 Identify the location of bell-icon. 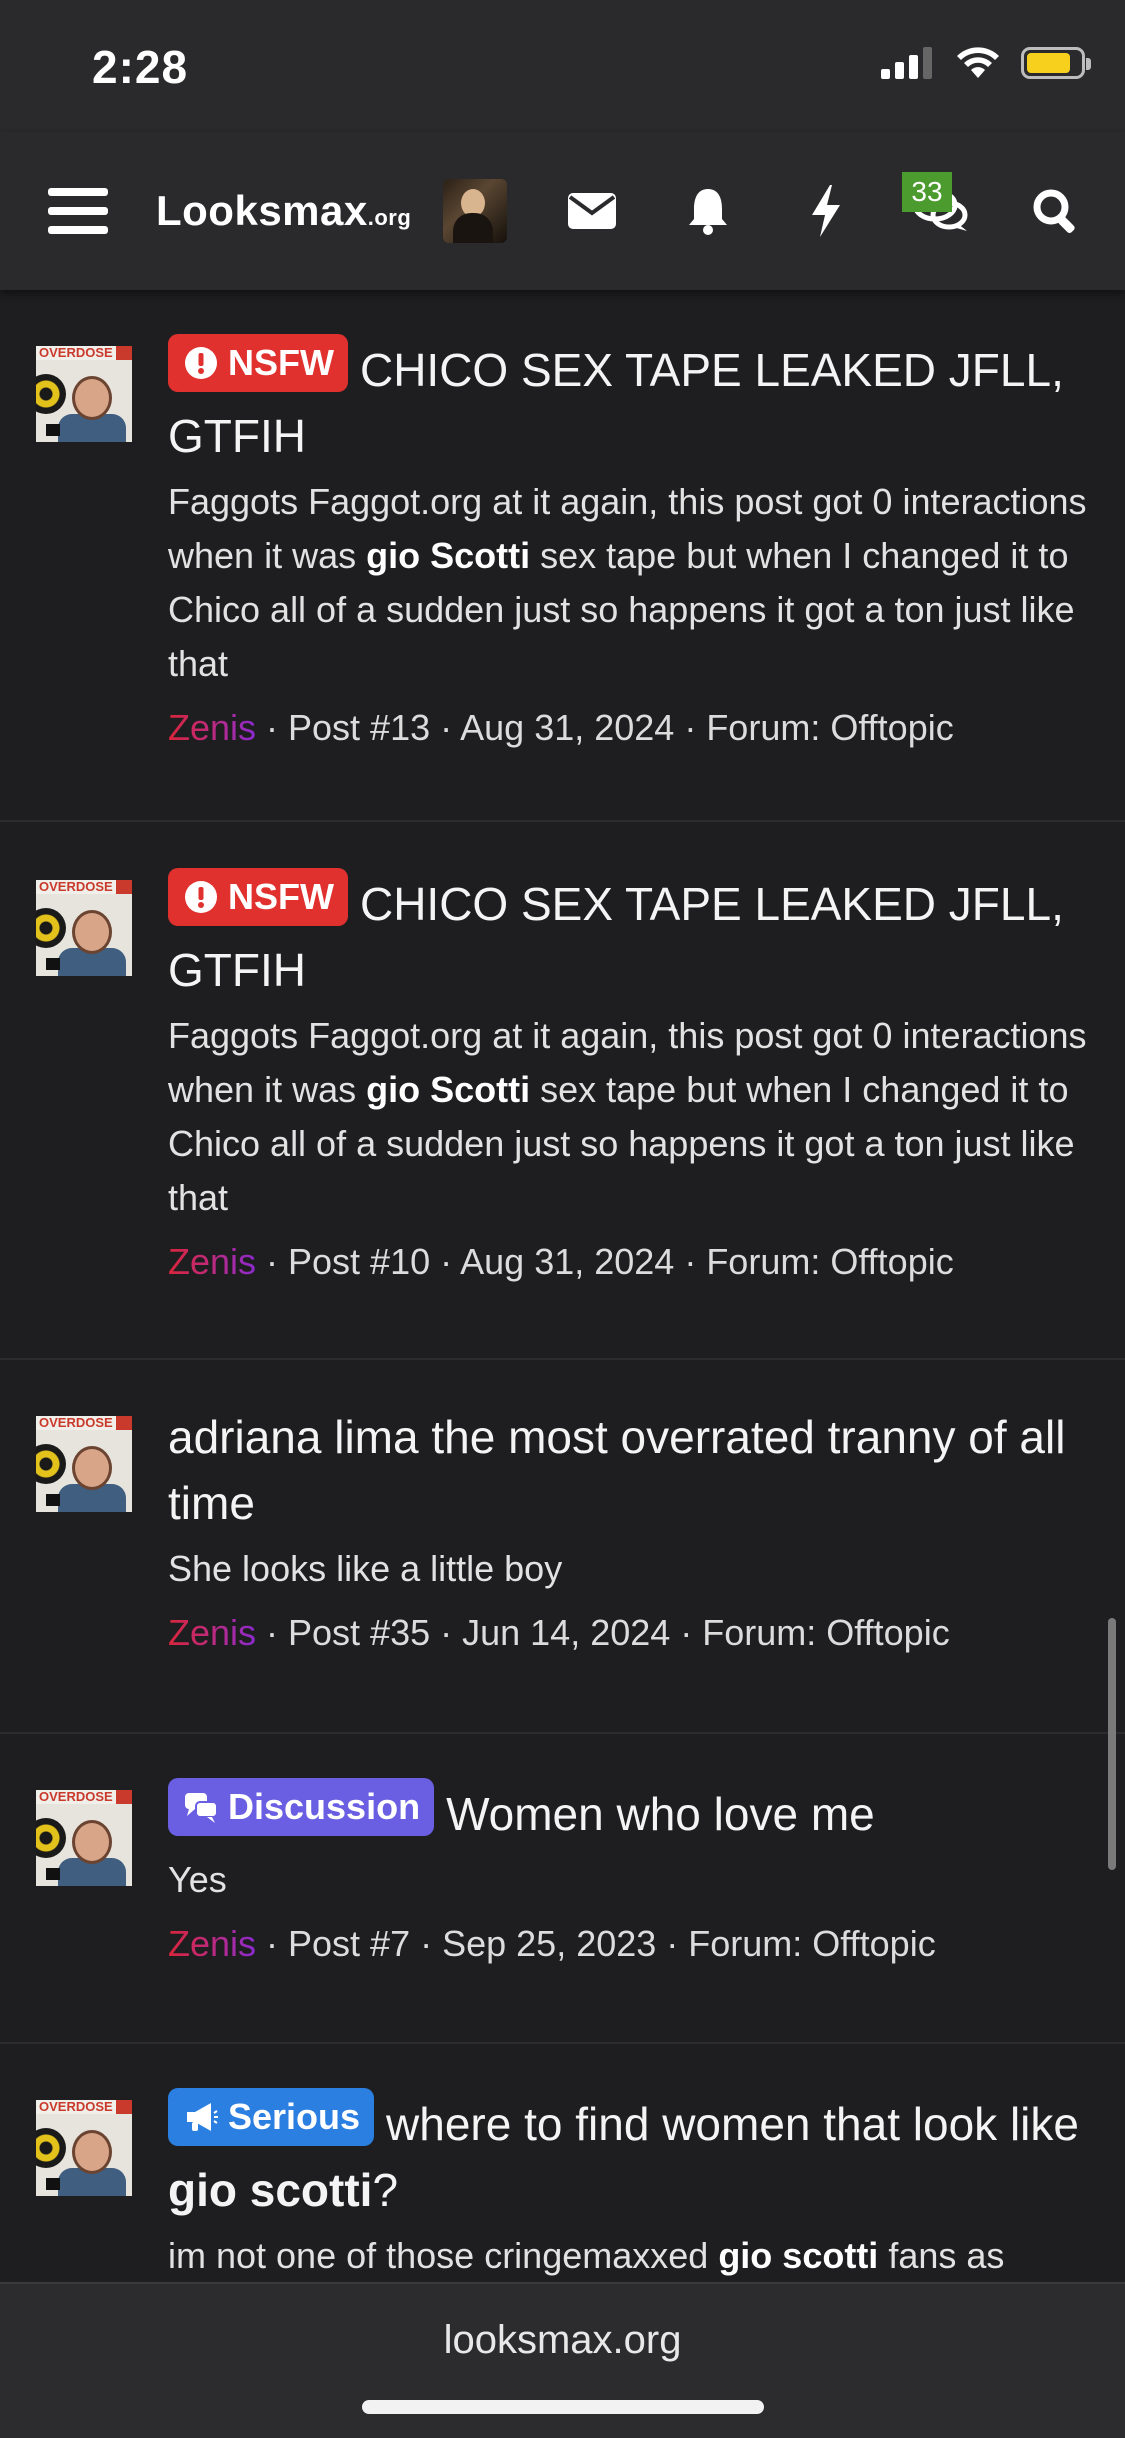
(708, 212).